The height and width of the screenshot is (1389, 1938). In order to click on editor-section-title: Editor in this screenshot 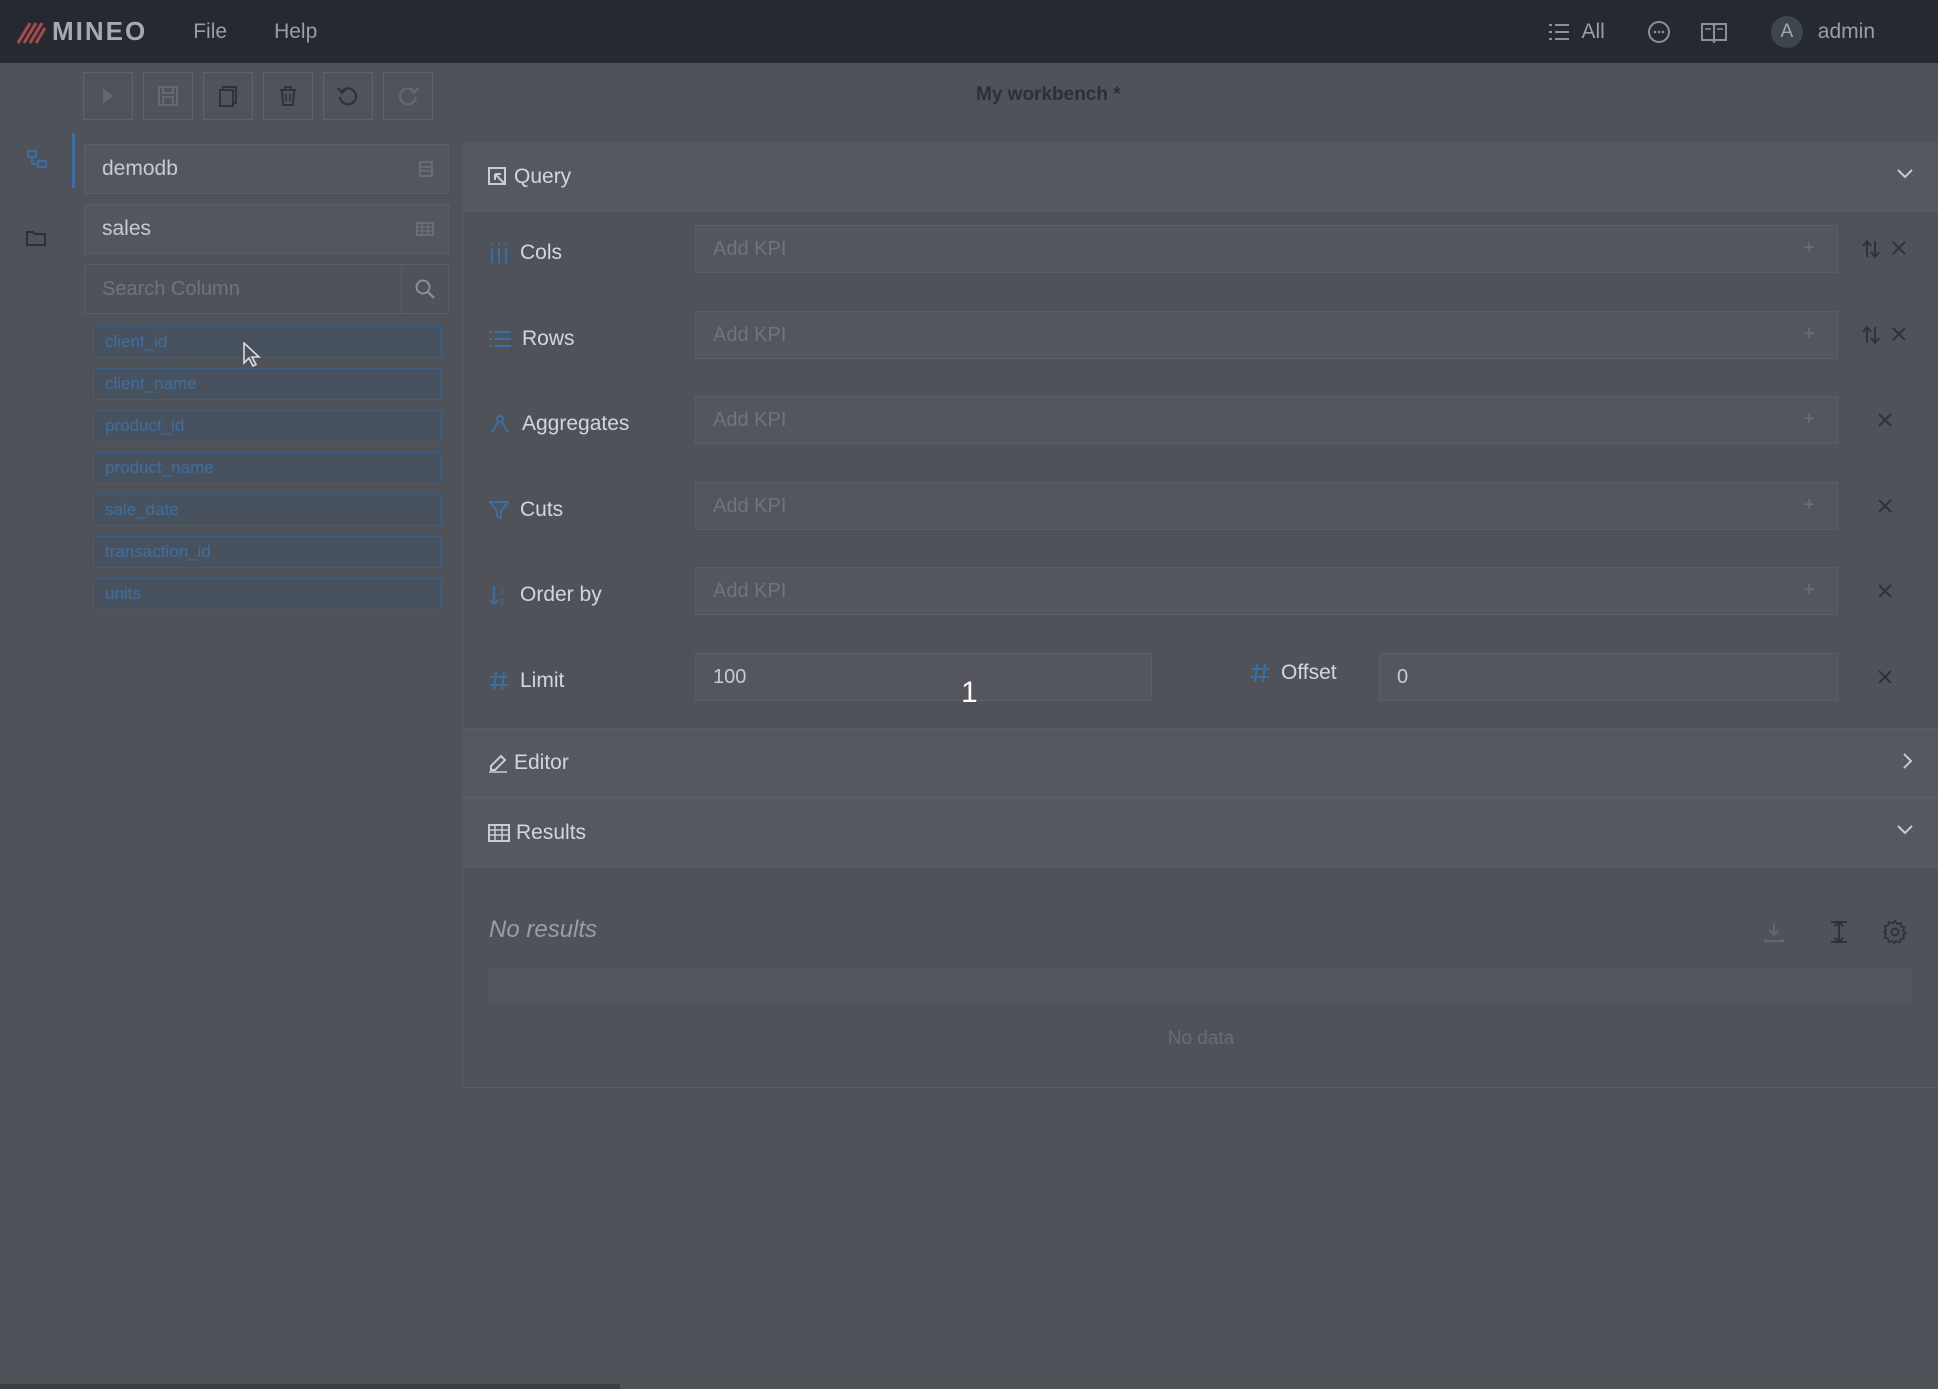, I will do `click(541, 762)`.